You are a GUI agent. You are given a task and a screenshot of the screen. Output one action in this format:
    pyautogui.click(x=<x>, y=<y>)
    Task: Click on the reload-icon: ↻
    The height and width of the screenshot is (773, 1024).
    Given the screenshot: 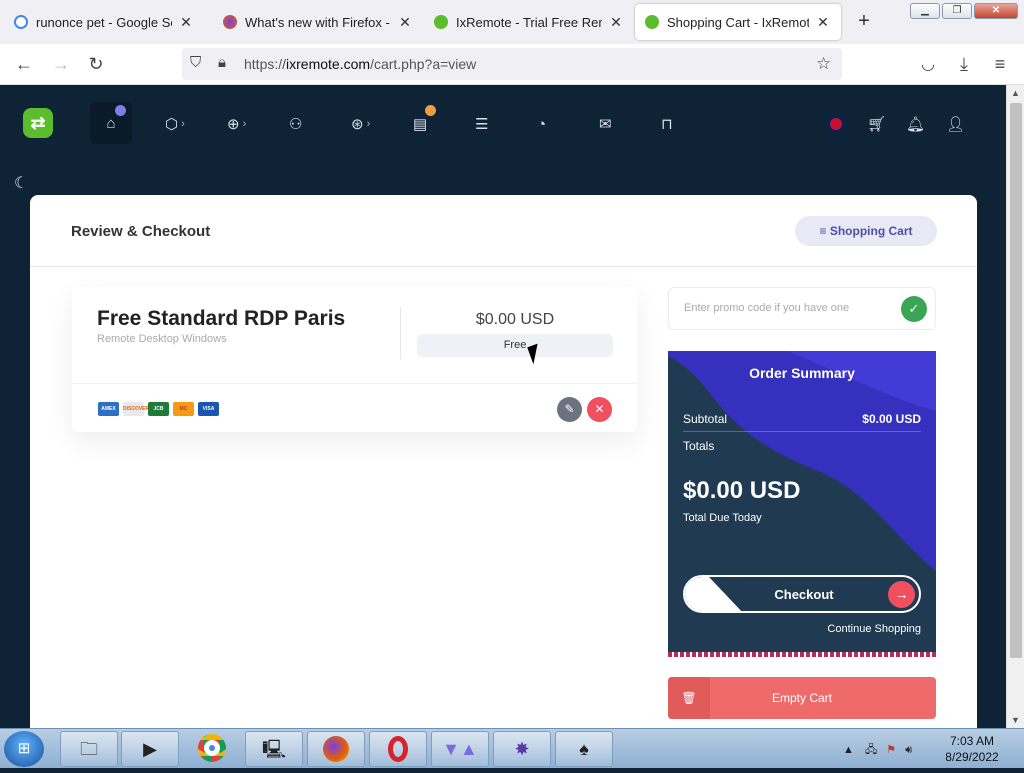 What is the action you would take?
    pyautogui.click(x=96, y=64)
    